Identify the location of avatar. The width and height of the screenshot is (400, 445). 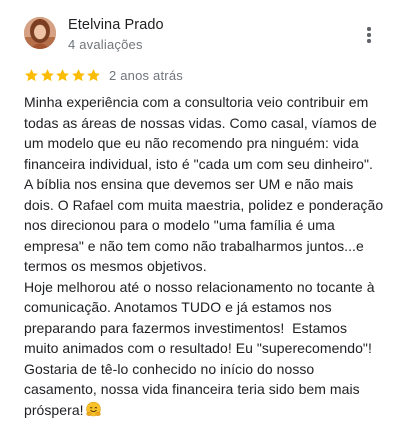
(40, 33).